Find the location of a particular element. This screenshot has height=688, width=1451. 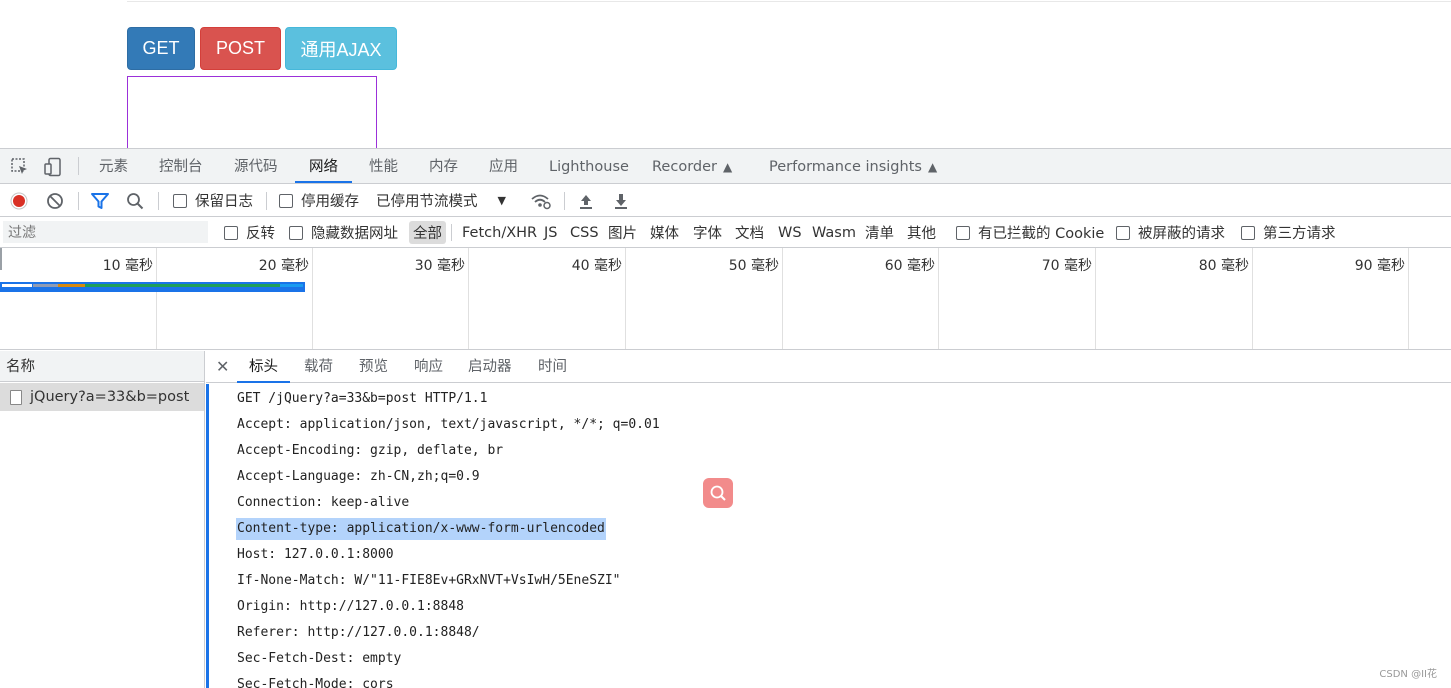

tab-recorder: Recorder ▲ is located at coordinates (692, 166).